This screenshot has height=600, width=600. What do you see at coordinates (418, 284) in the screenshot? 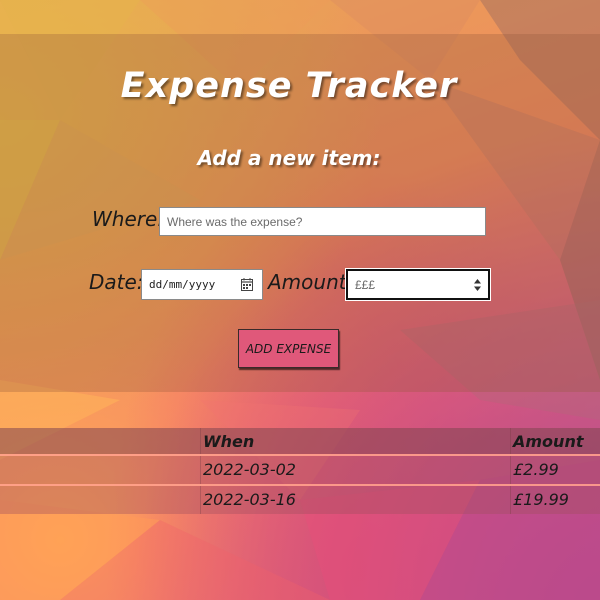
I see `amount-input: £££` at bounding box center [418, 284].